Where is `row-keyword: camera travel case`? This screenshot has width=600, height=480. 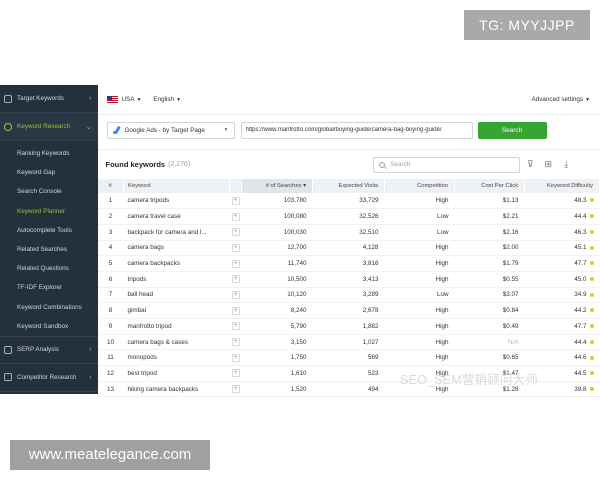
row-keyword: camera travel case is located at coordinates (176, 216).